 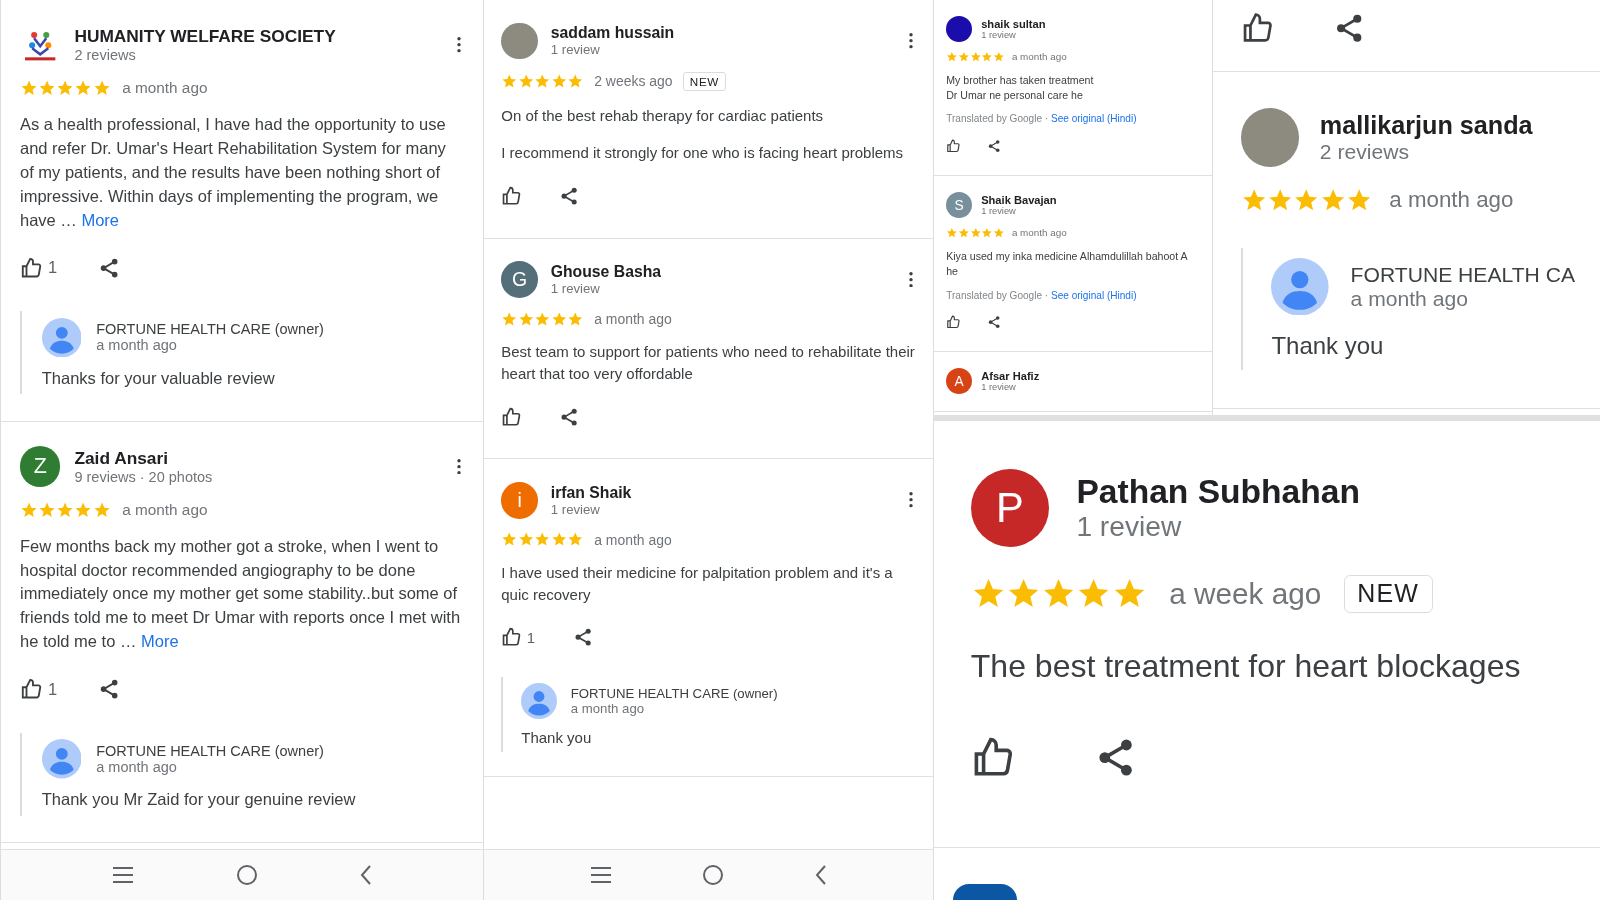 I want to click on reviewer-name: irfan Shaik, so click(x=591, y=492).